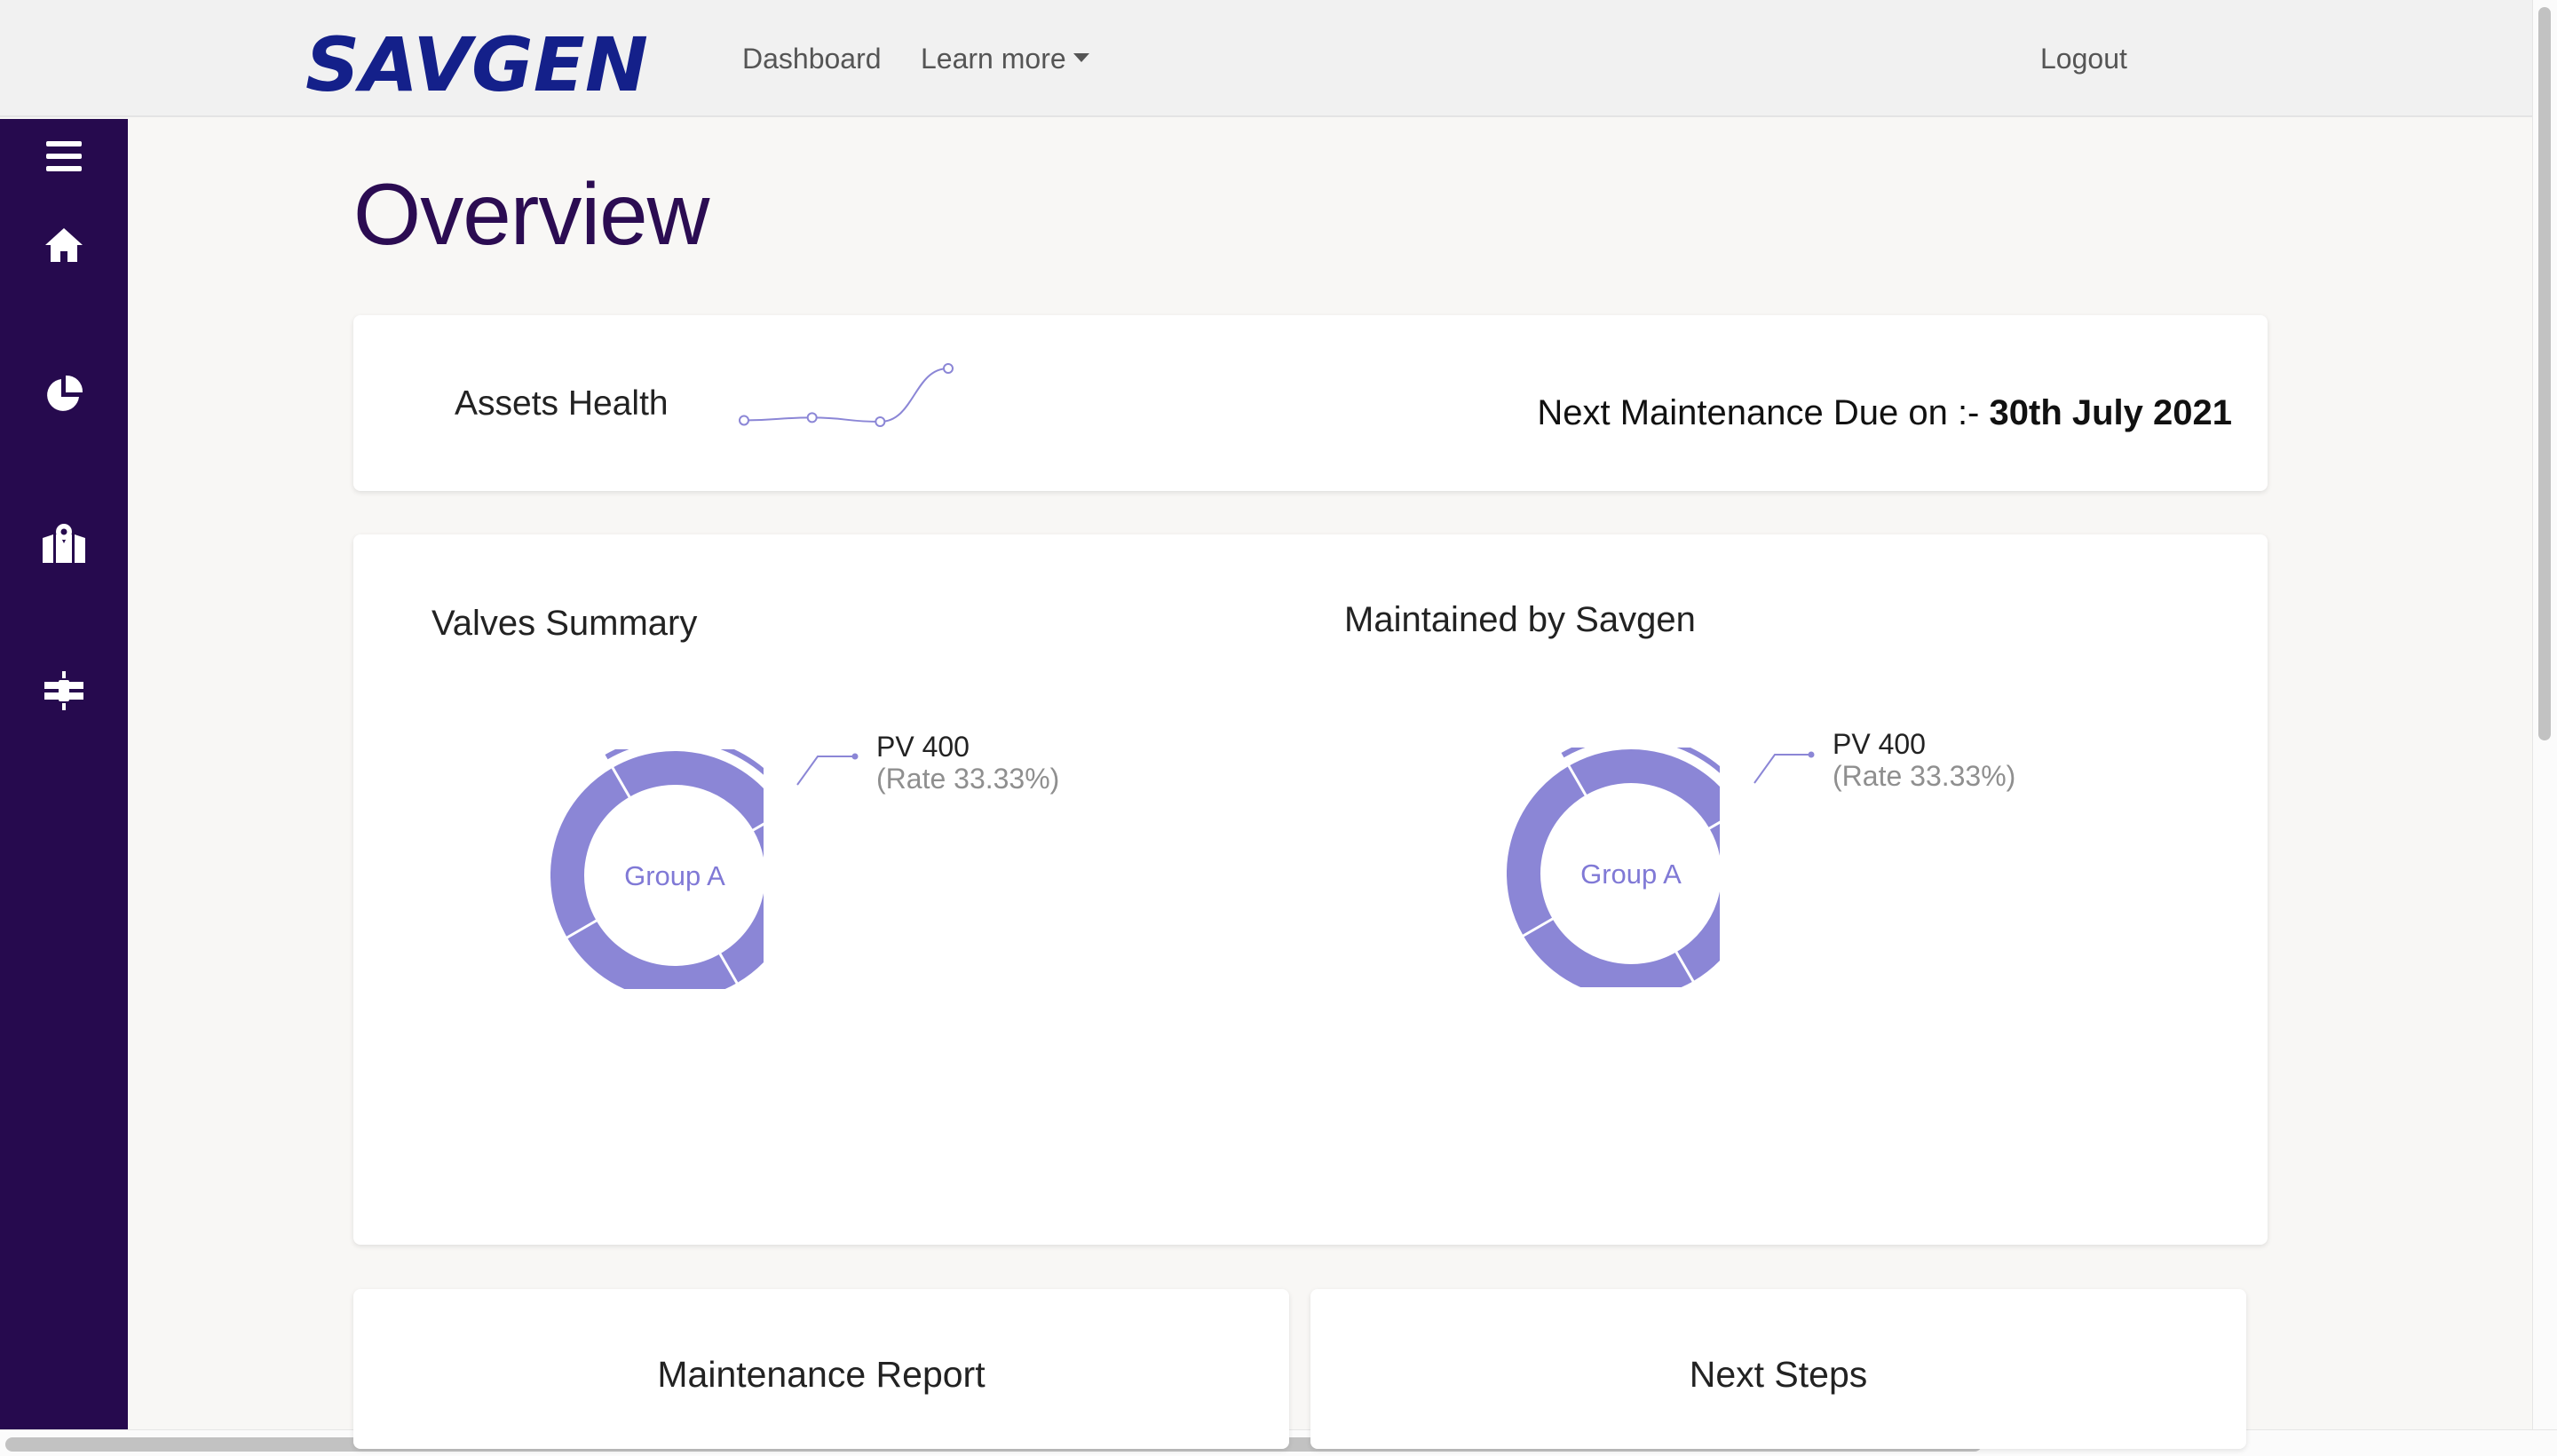 The image size is (2557, 1456). I want to click on nav-learn-more-label: Learn more, so click(993, 59).